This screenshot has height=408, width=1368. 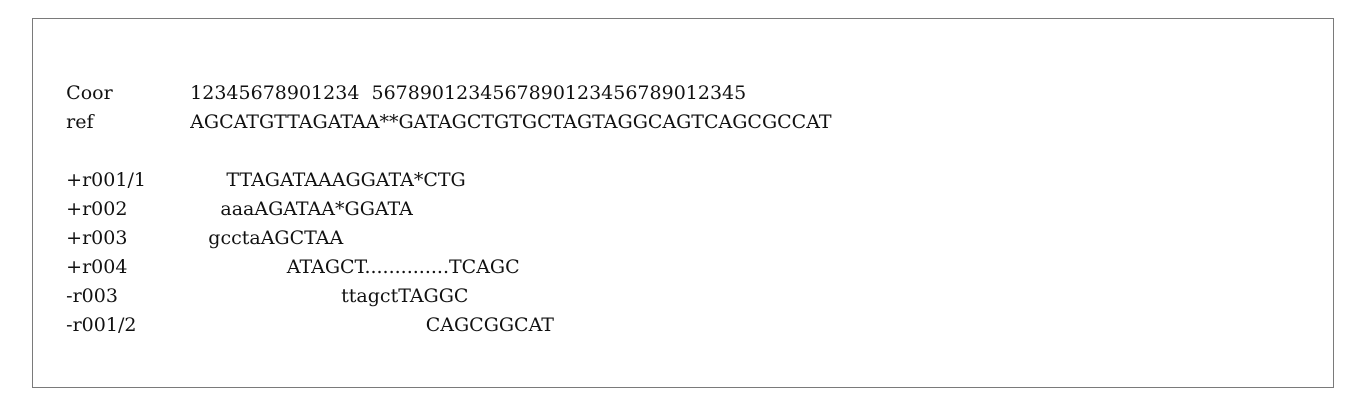 I want to click on read-label: +r003, so click(x=97, y=238).